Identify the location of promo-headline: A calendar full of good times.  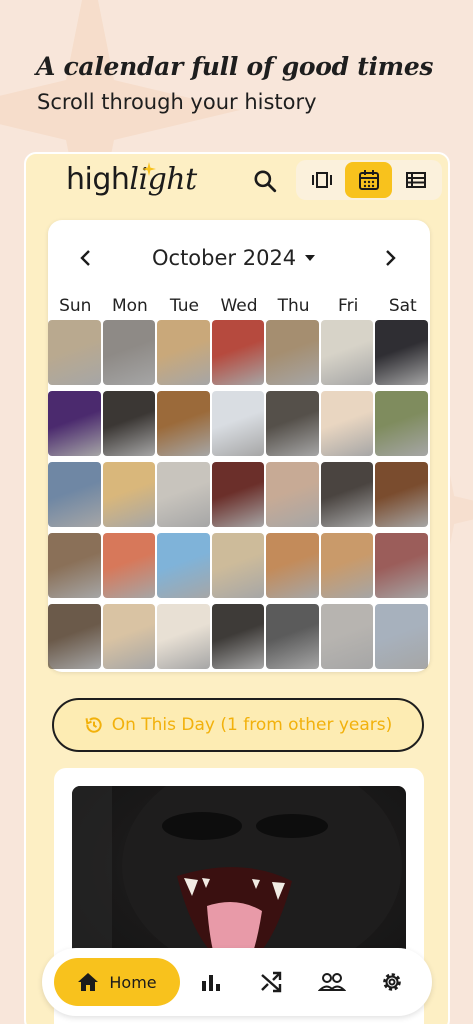
(235, 66).